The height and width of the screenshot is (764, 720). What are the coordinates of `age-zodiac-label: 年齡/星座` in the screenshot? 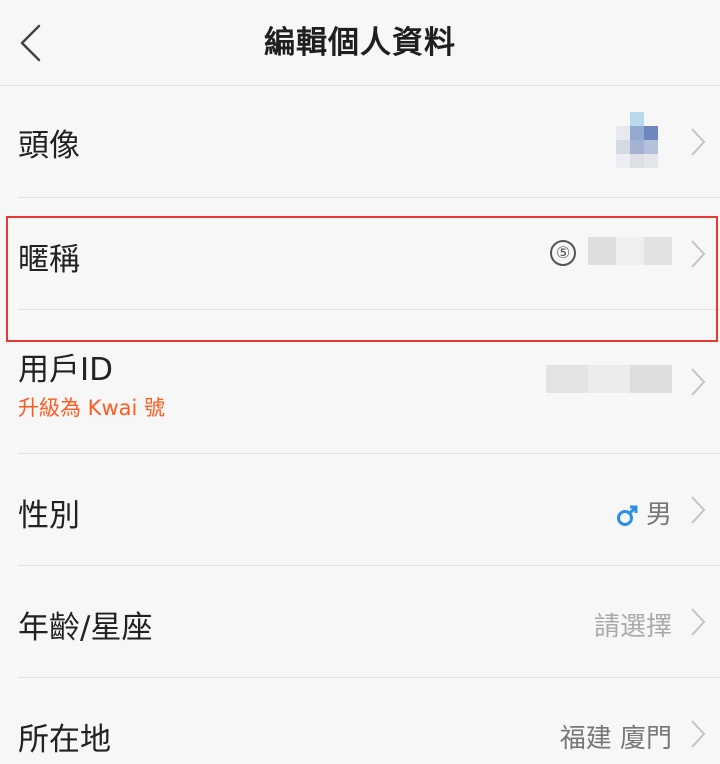 It's located at (85, 628).